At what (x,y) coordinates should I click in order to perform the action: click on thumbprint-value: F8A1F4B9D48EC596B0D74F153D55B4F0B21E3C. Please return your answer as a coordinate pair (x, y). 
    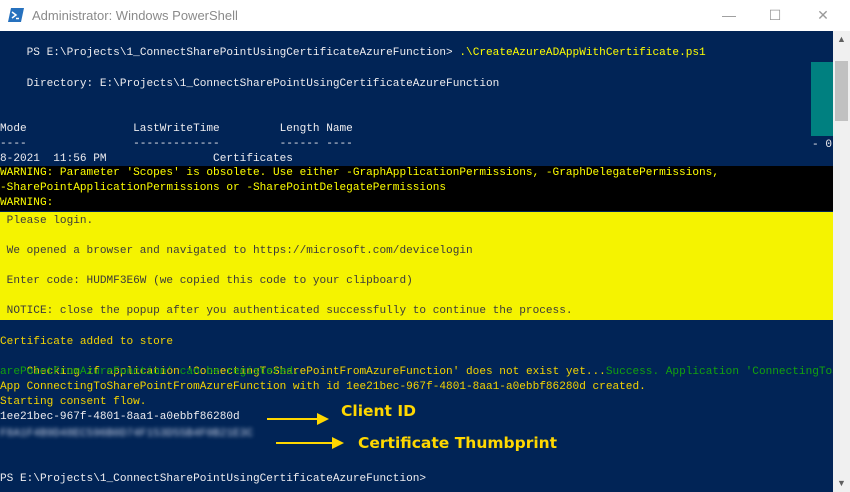
    Looking at the image, I should click on (126, 434).